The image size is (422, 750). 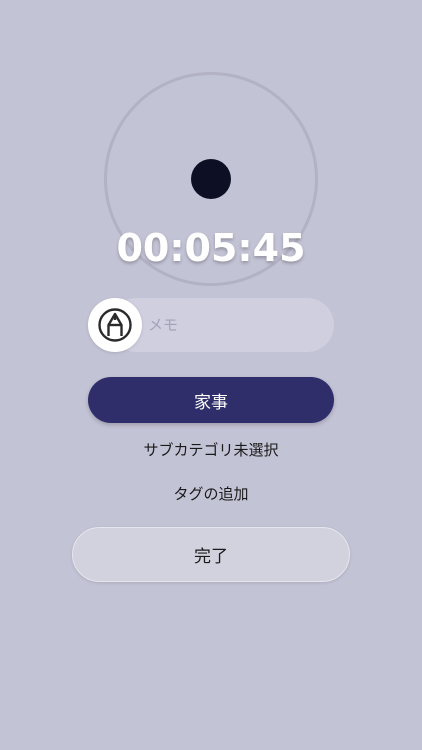 I want to click on add-tag-button: タグの追加, so click(x=211, y=493).